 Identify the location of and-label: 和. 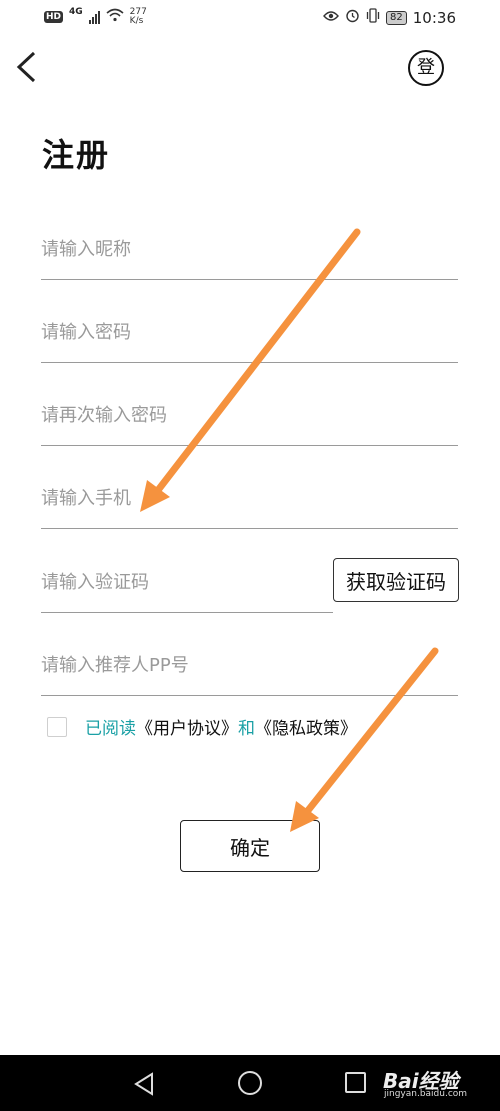
(246, 729).